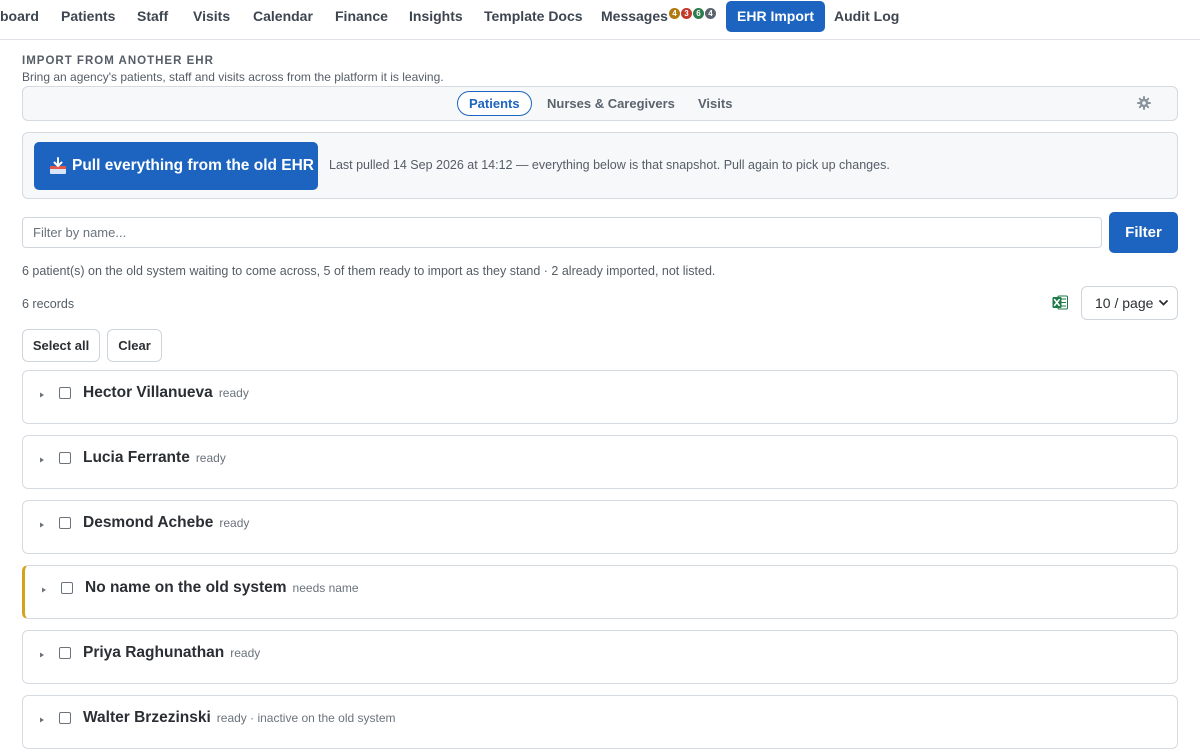  What do you see at coordinates (634, 16) in the screenshot?
I see `nav-item-messages-label: Messages` at bounding box center [634, 16].